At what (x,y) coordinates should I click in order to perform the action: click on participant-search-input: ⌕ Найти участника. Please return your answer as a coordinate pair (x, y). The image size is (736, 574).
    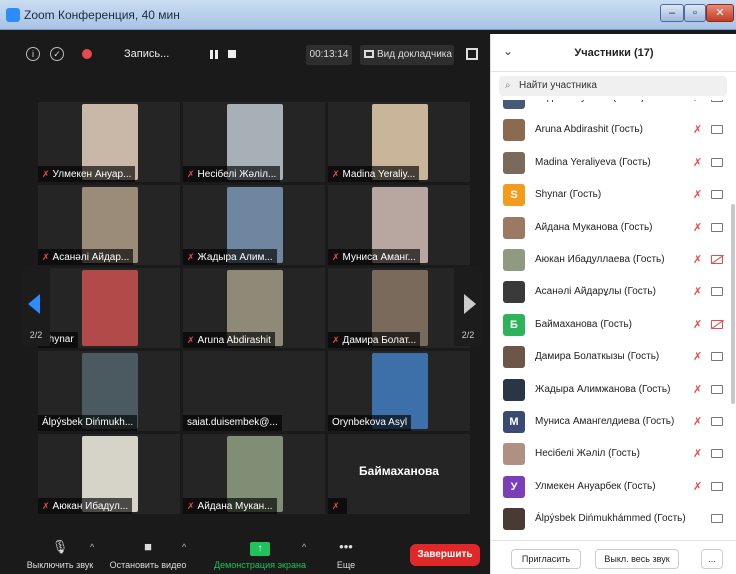
    Looking at the image, I should click on (613, 86).